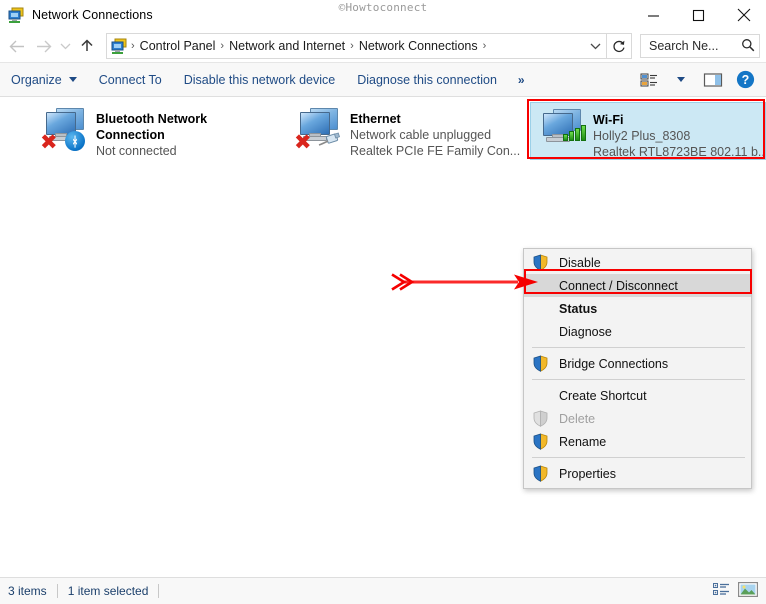 The height and width of the screenshot is (604, 766). What do you see at coordinates (27, 591) in the screenshot?
I see `items-count-label: 3 items` at bounding box center [27, 591].